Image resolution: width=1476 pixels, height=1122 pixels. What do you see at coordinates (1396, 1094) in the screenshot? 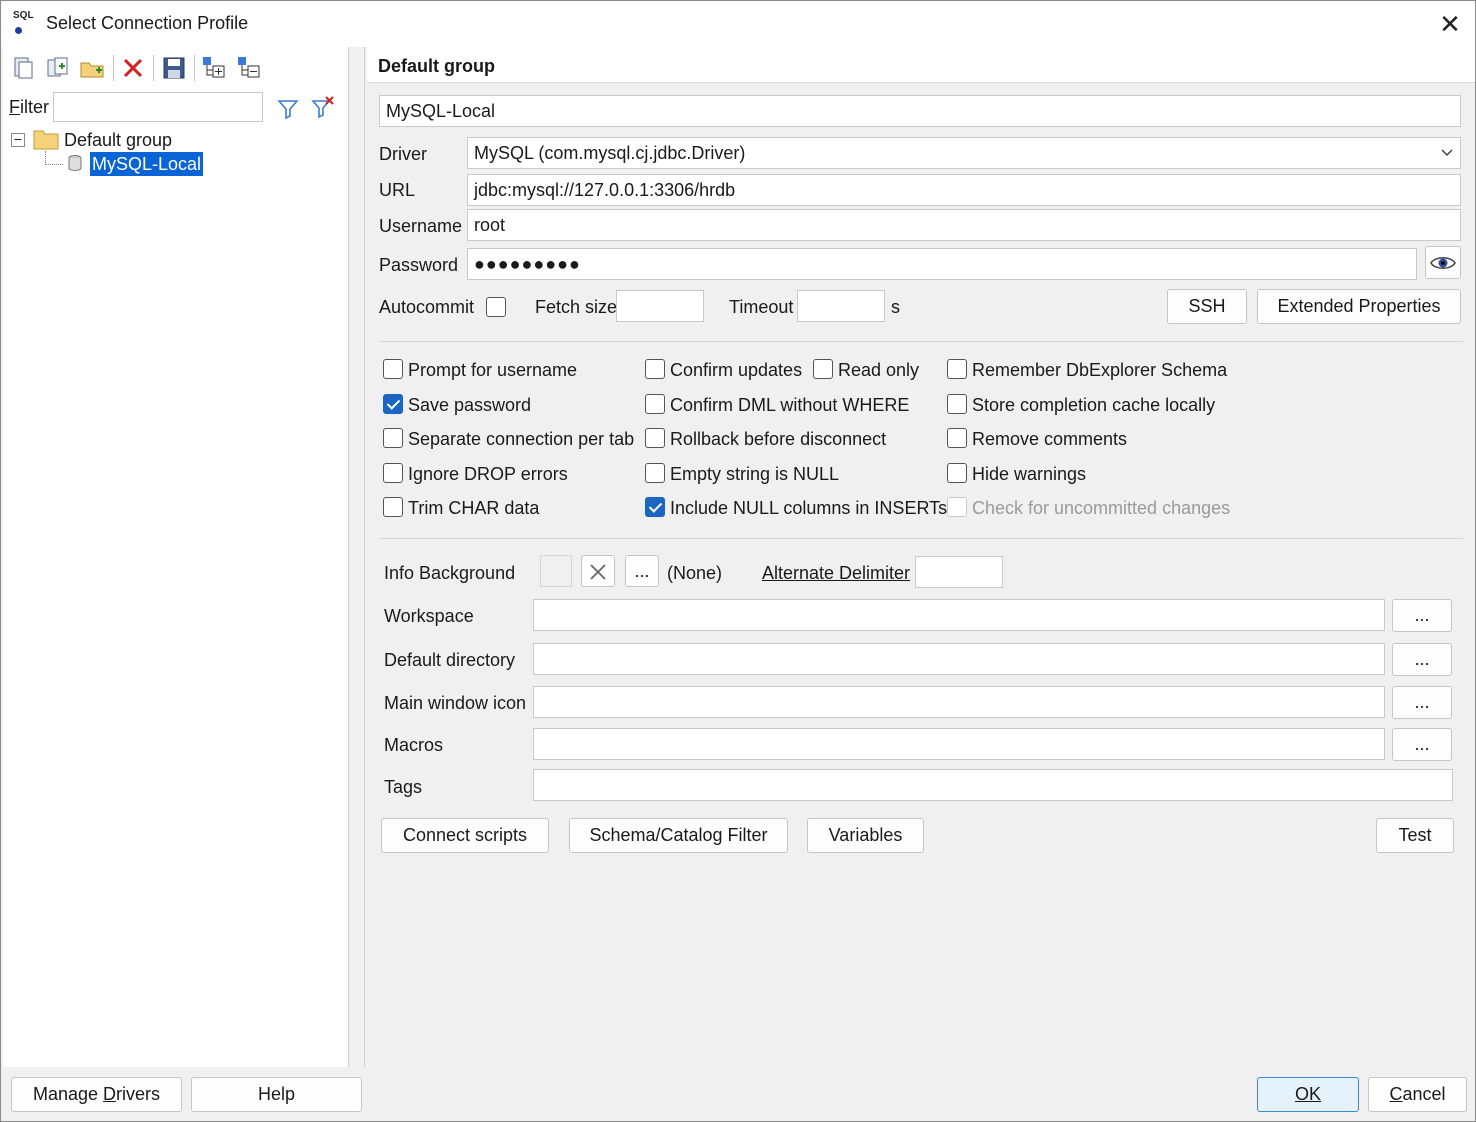
I see `cancel-mnemonic: C` at bounding box center [1396, 1094].